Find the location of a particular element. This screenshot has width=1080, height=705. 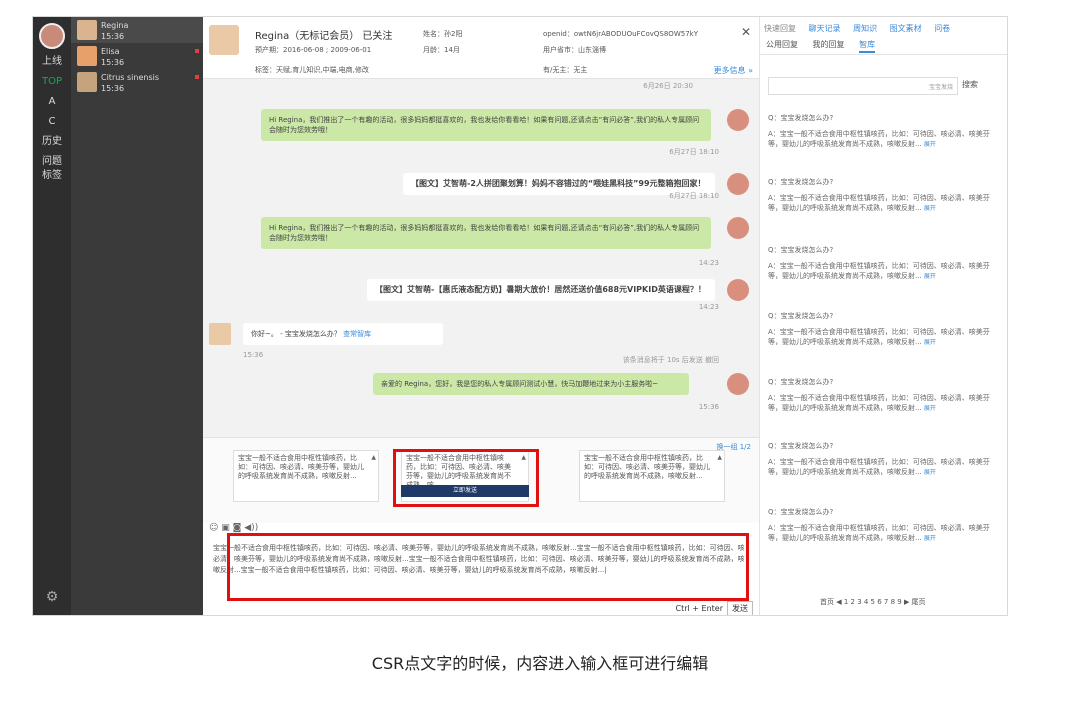

more-info-link: 更多信息 » is located at coordinates (733, 70).